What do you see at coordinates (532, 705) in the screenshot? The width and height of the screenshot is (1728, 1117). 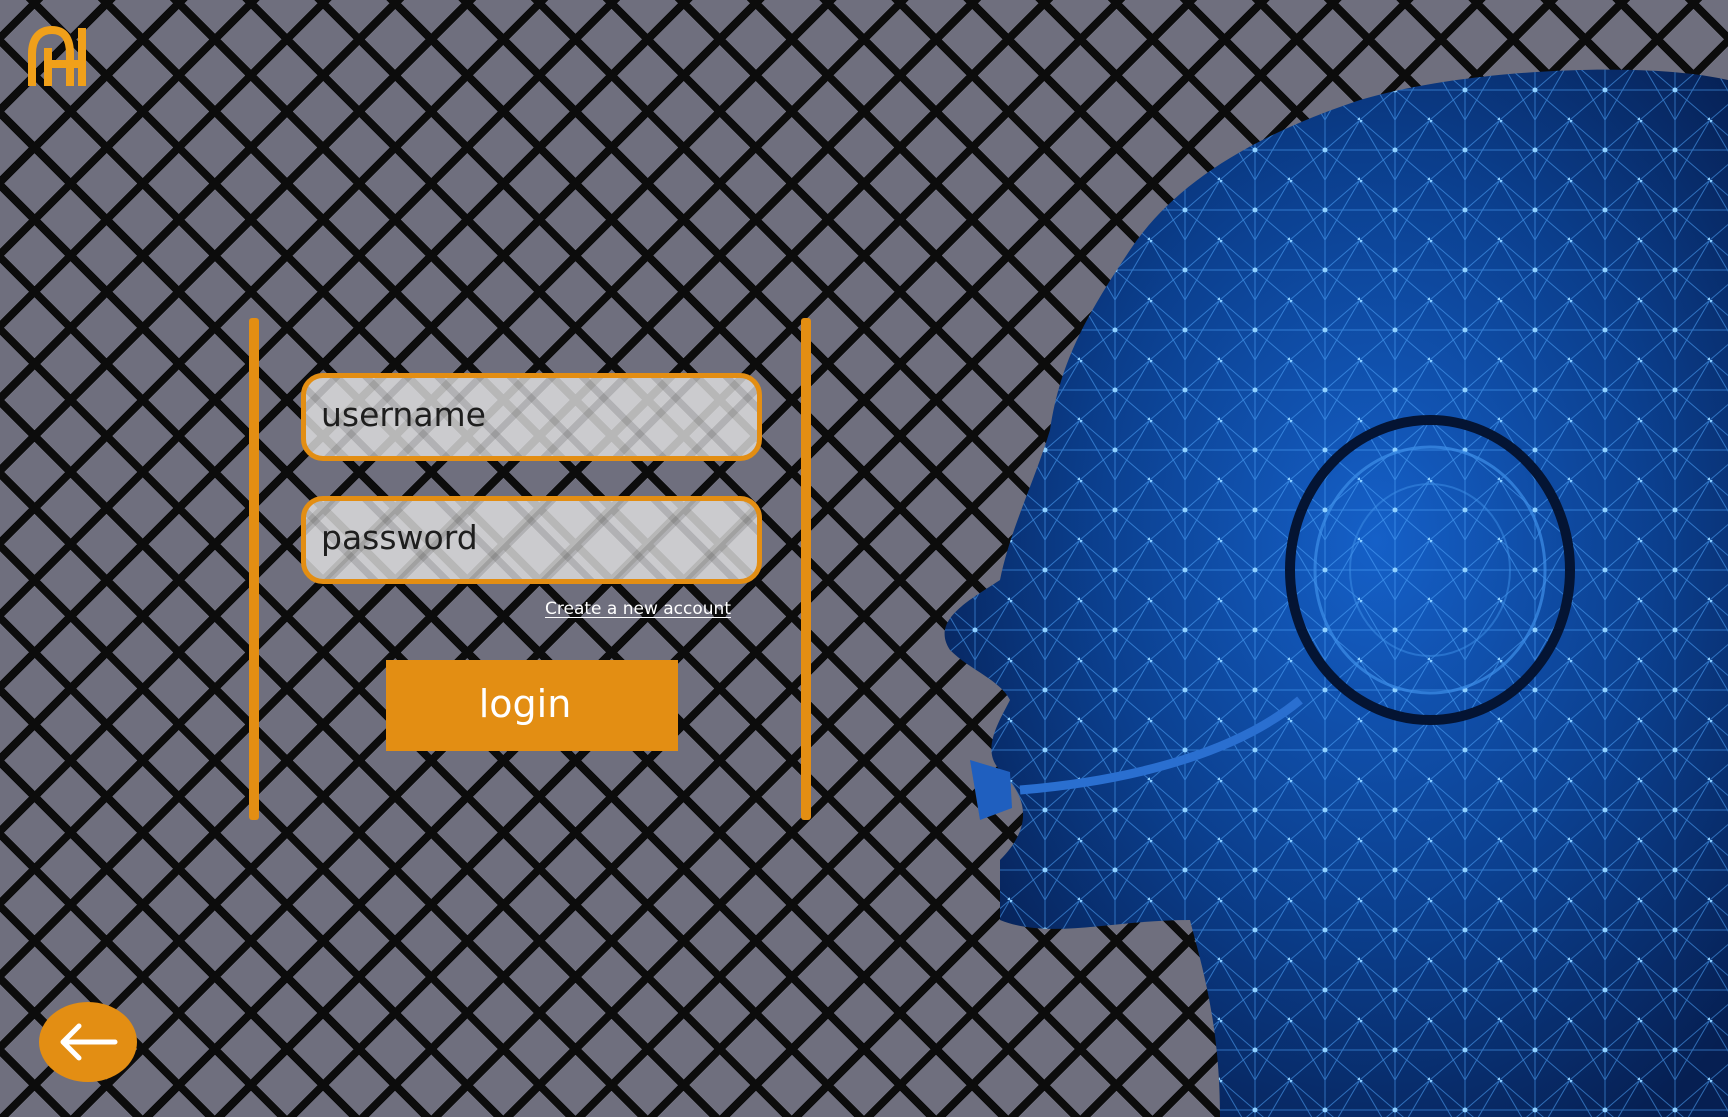 I see `login-button: login` at bounding box center [532, 705].